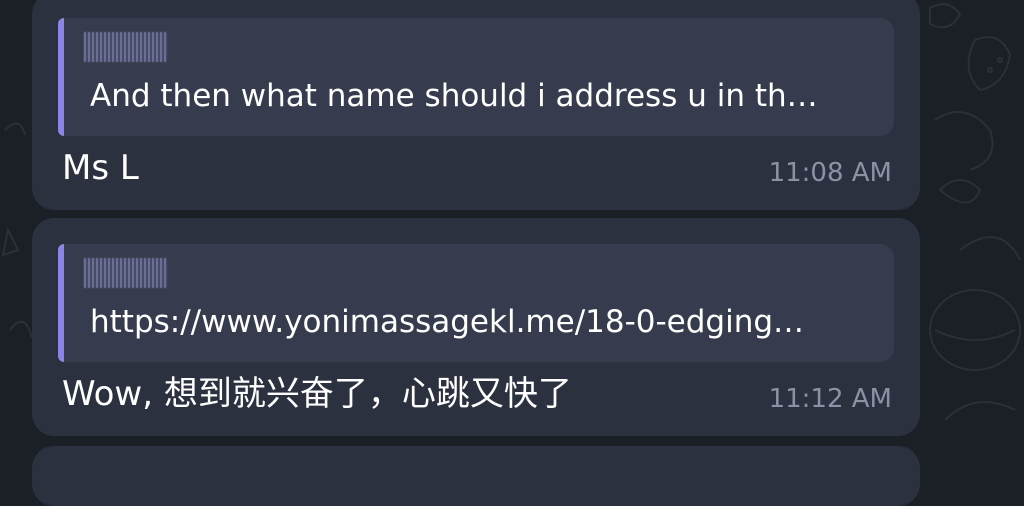 The width and height of the screenshot is (1024, 506). Describe the element at coordinates (317, 394) in the screenshot. I see `message-text: Wow, 想到就兴奋了，心跳又快了` at that location.